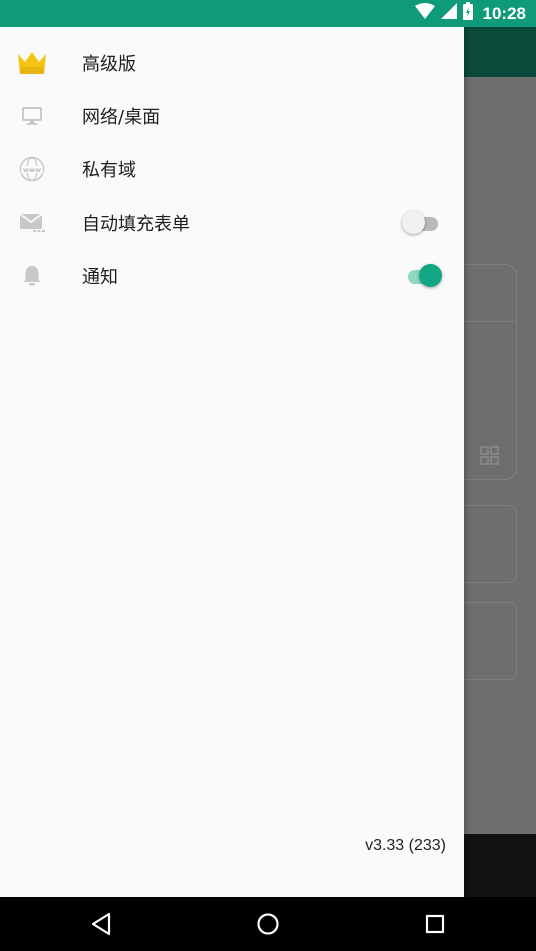 The image size is (536, 951). What do you see at coordinates (136, 224) in the screenshot?
I see `drawer-item-label: 自动填充表单` at bounding box center [136, 224].